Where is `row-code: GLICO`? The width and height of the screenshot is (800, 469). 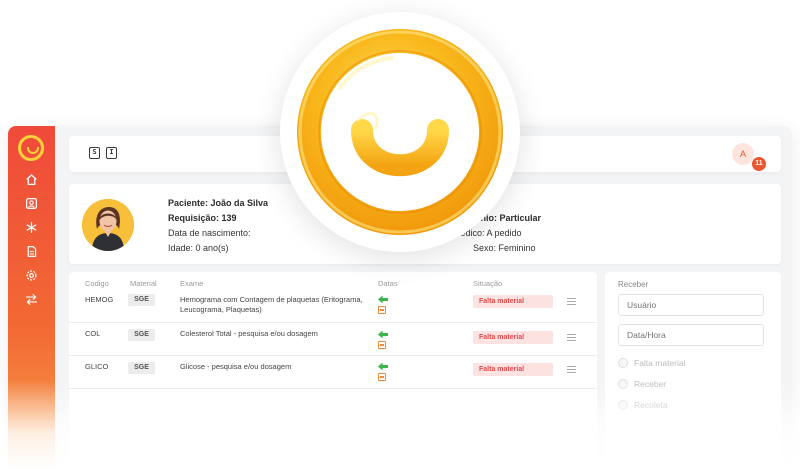 row-code: GLICO is located at coordinates (97, 366).